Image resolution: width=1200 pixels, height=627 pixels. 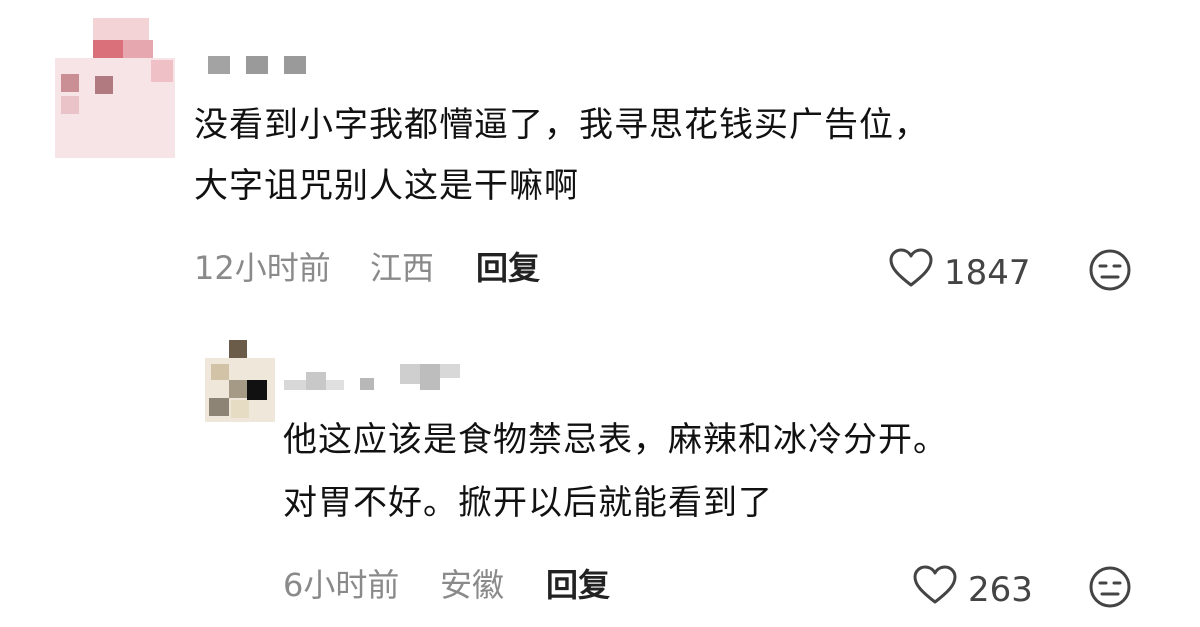 What do you see at coordinates (262, 268) in the screenshot?
I see `comment-time: 12小时前` at bounding box center [262, 268].